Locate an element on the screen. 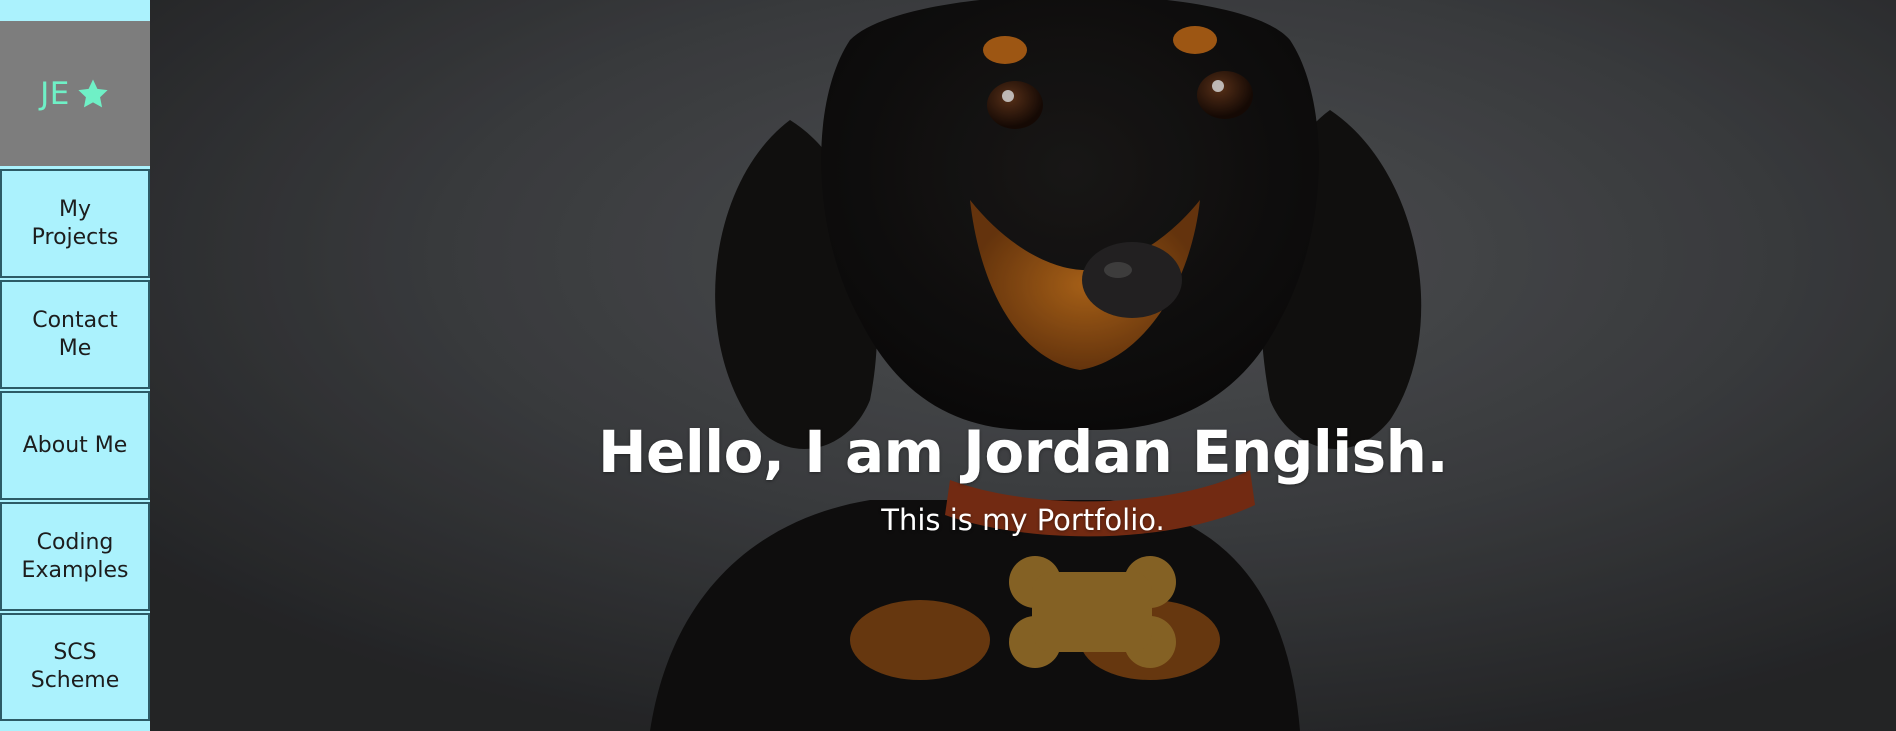  nav-item-about-me: About Me is located at coordinates (75, 445).